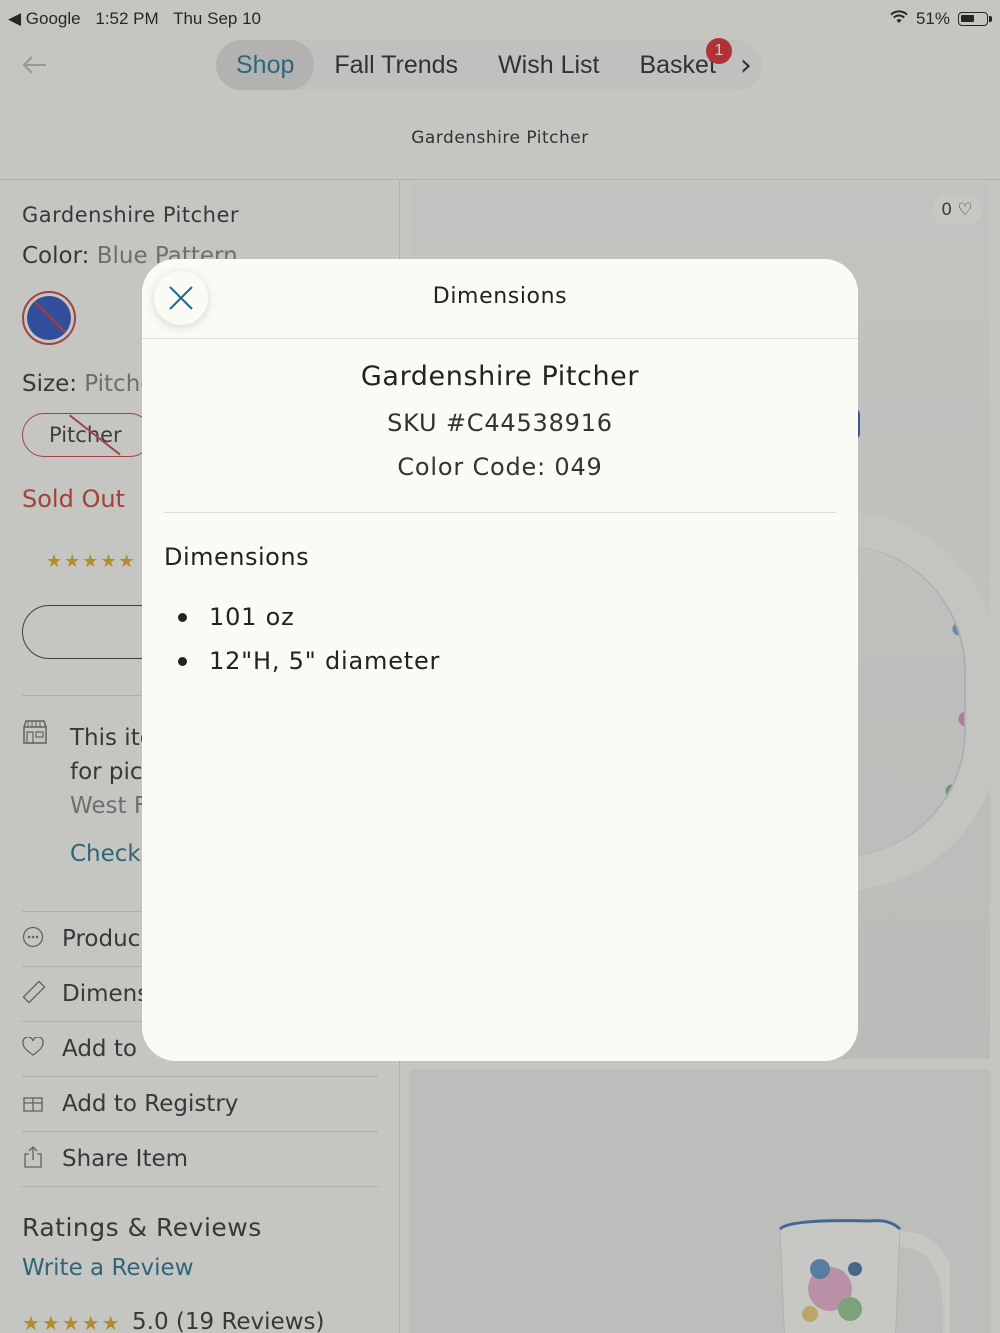 Image resolution: width=1000 pixels, height=1333 pixels. What do you see at coordinates (309, 617) in the screenshot?
I see `list-item: 101 oz` at bounding box center [309, 617].